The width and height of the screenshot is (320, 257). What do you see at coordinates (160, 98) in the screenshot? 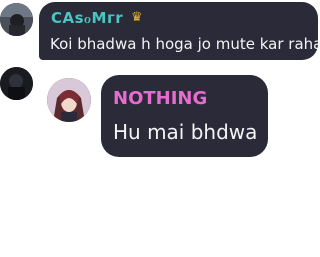
I see `author-name: NOTHING` at bounding box center [160, 98].